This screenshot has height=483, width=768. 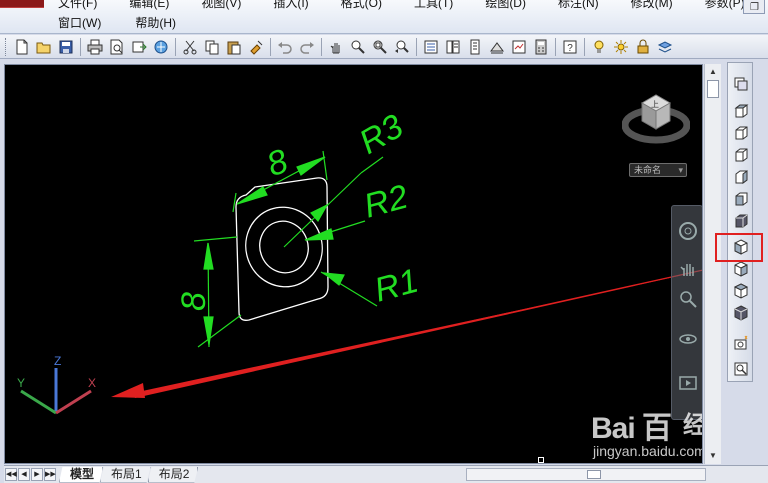 I want to click on pan-nav-icon, so click(x=687, y=270).